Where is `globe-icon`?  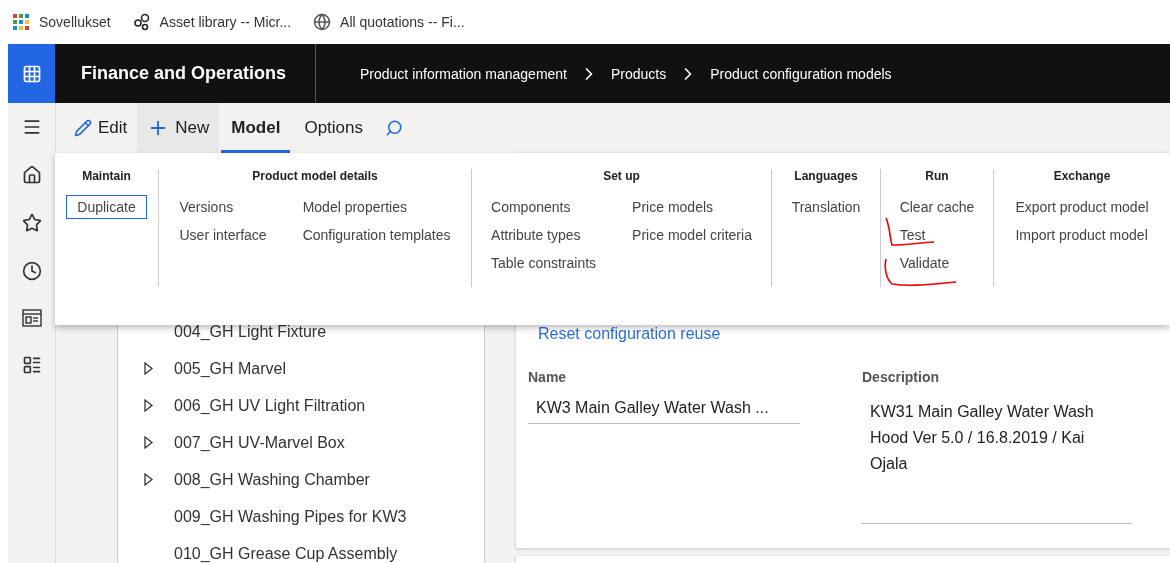 globe-icon is located at coordinates (322, 22).